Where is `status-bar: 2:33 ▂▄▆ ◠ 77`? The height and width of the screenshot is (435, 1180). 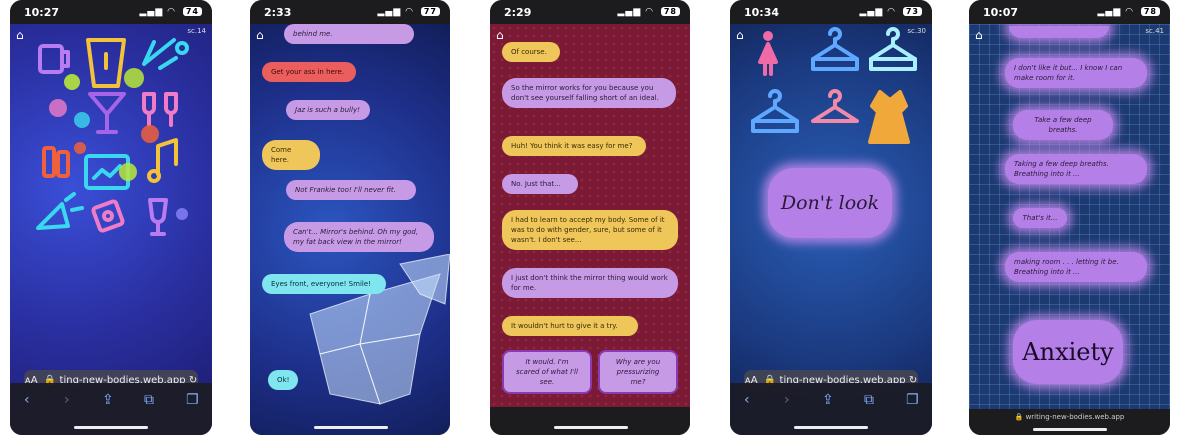
status-bar: 2:33 ▂▄▆ ◠ 77 is located at coordinates (350, 12).